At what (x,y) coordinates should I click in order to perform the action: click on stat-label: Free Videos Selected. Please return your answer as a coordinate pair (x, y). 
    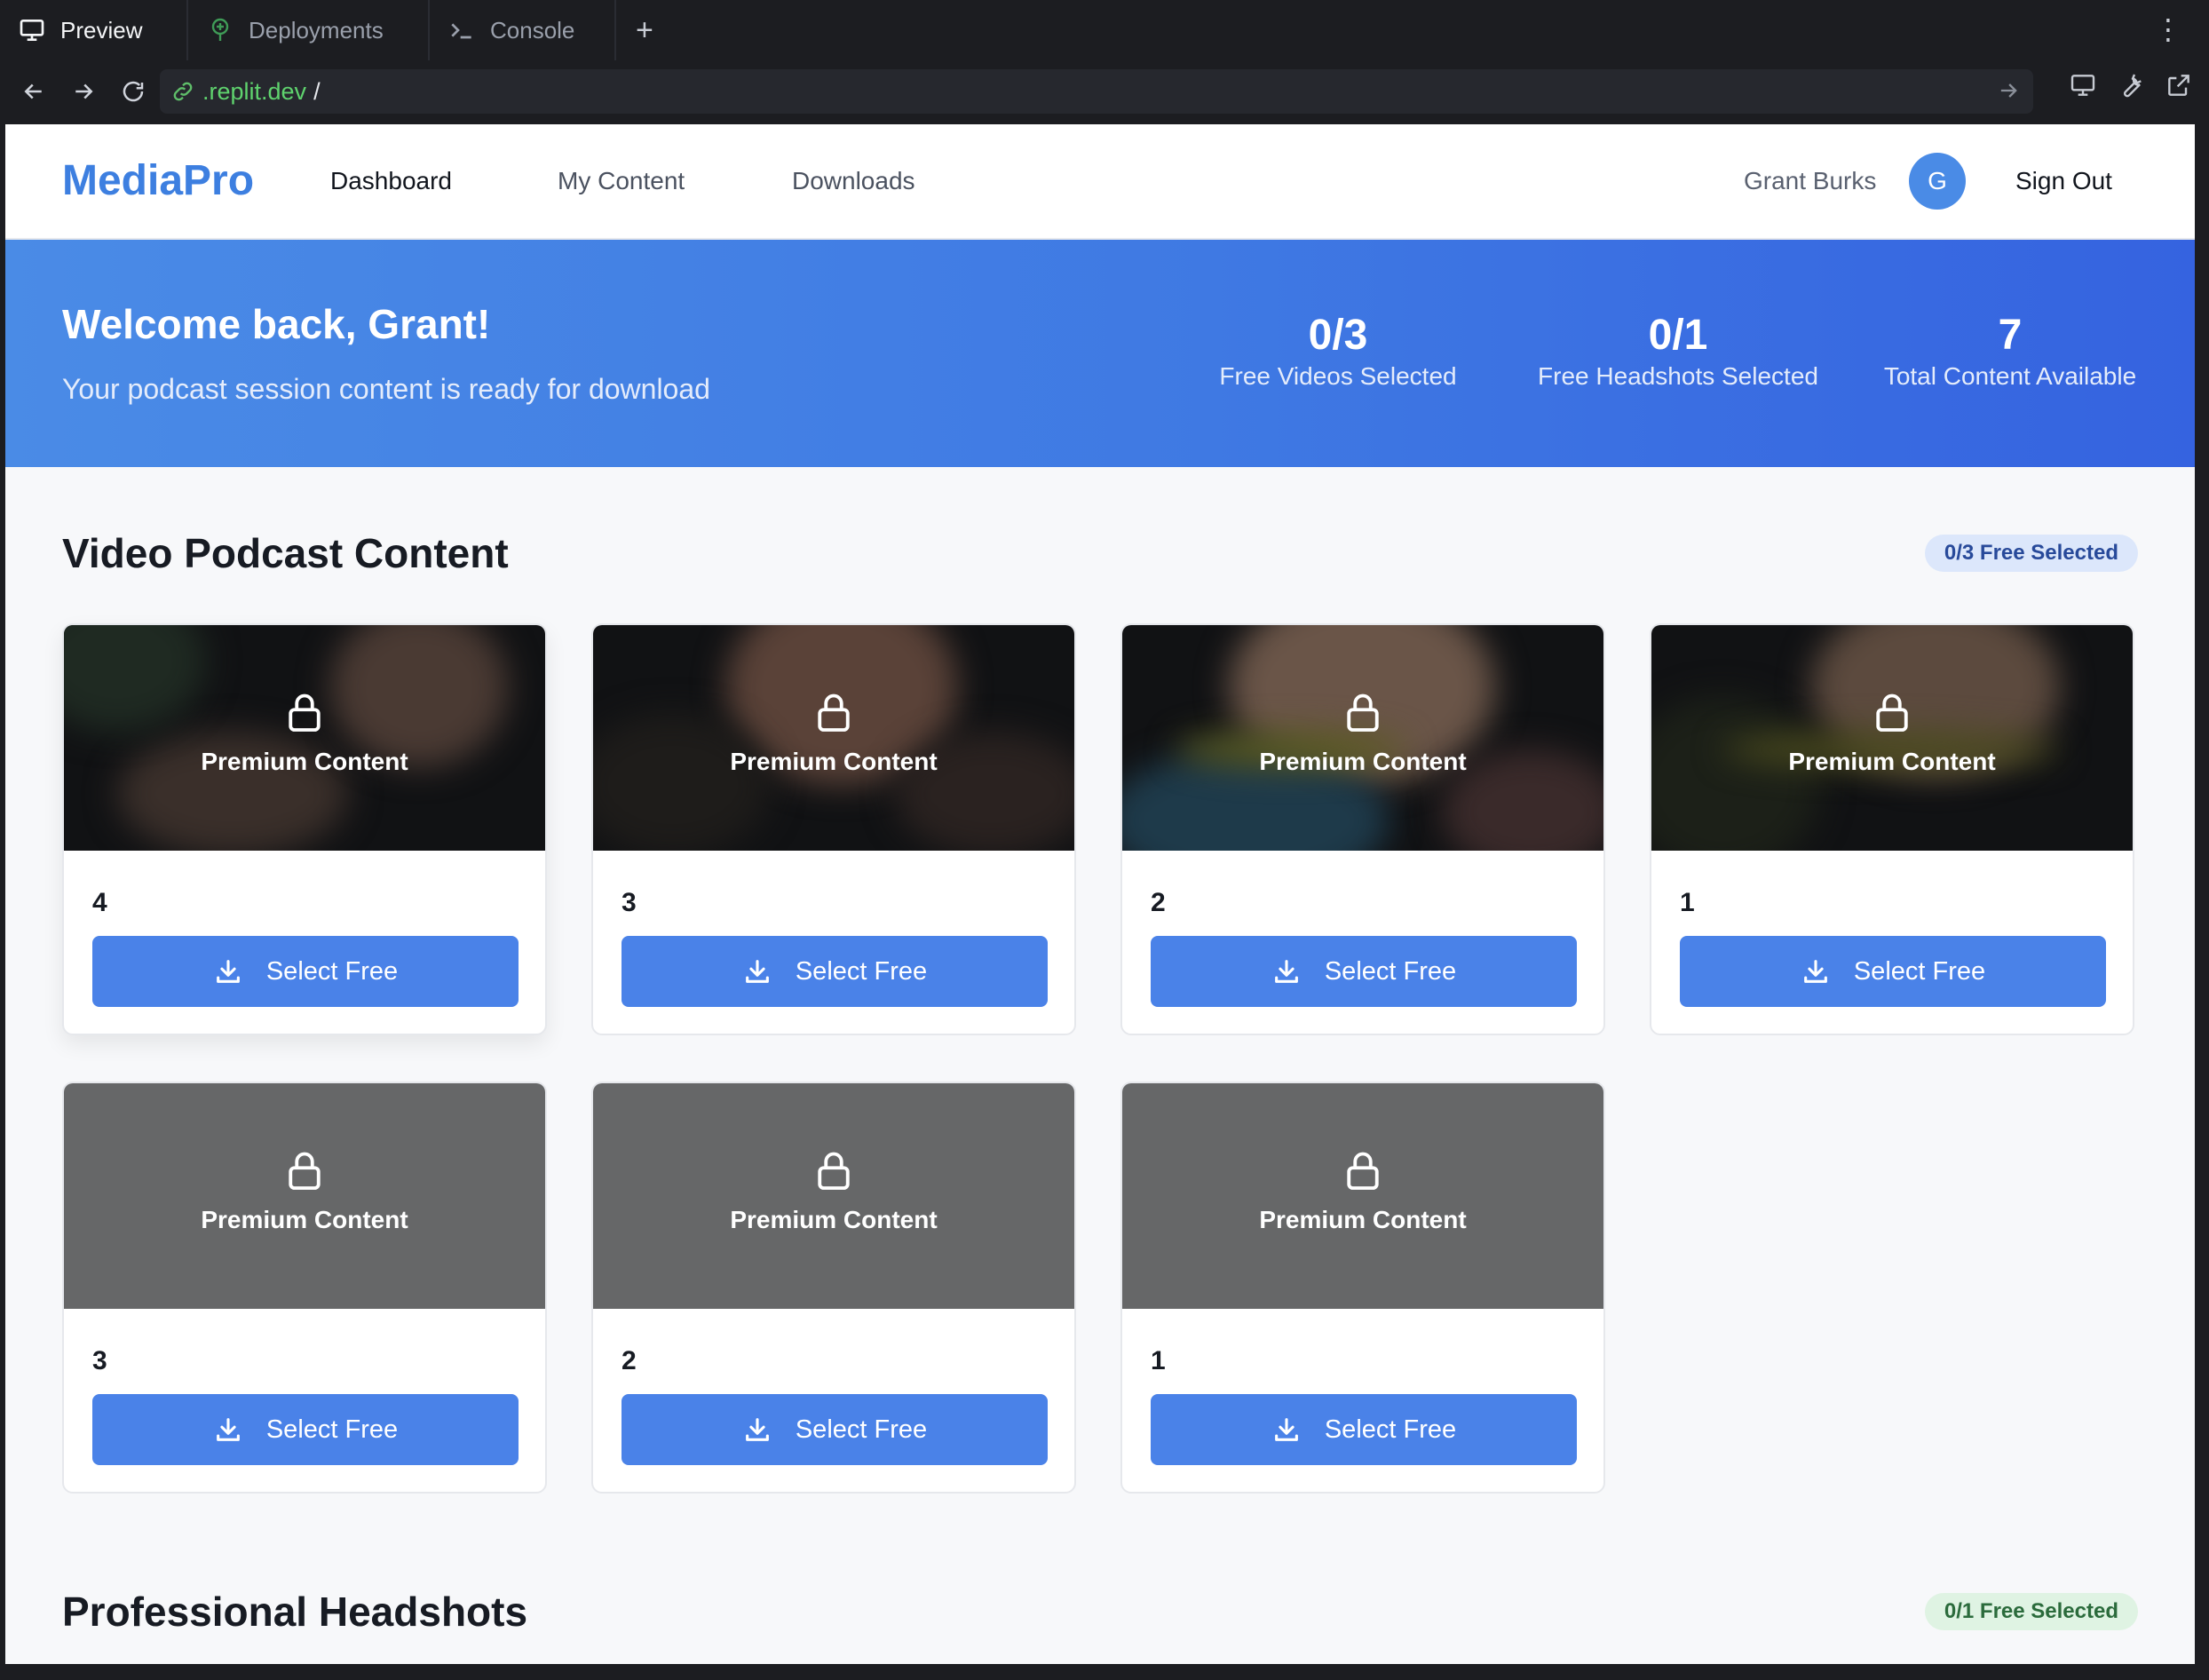
    Looking at the image, I should click on (1338, 376).